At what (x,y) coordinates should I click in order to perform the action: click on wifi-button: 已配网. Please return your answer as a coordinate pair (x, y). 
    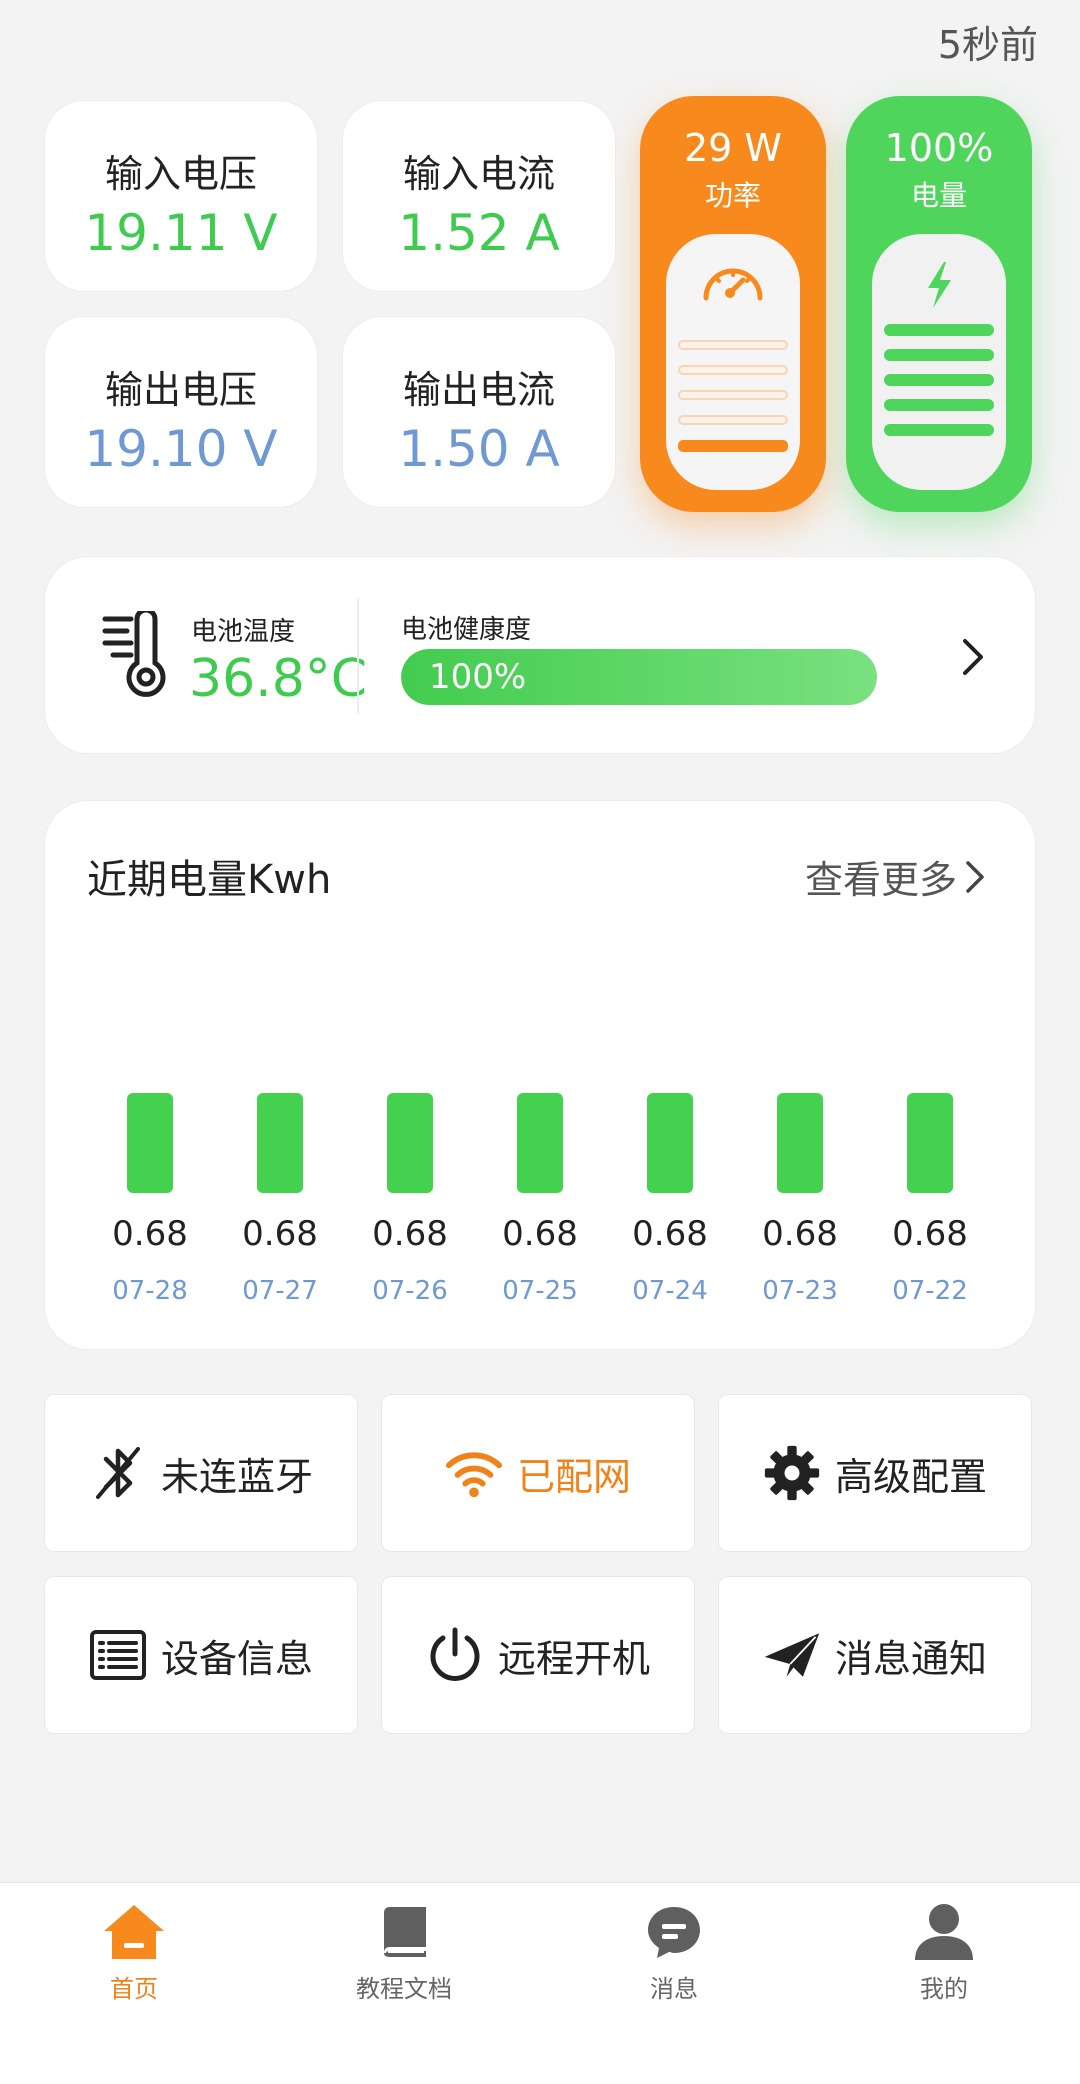
    Looking at the image, I should click on (538, 1473).